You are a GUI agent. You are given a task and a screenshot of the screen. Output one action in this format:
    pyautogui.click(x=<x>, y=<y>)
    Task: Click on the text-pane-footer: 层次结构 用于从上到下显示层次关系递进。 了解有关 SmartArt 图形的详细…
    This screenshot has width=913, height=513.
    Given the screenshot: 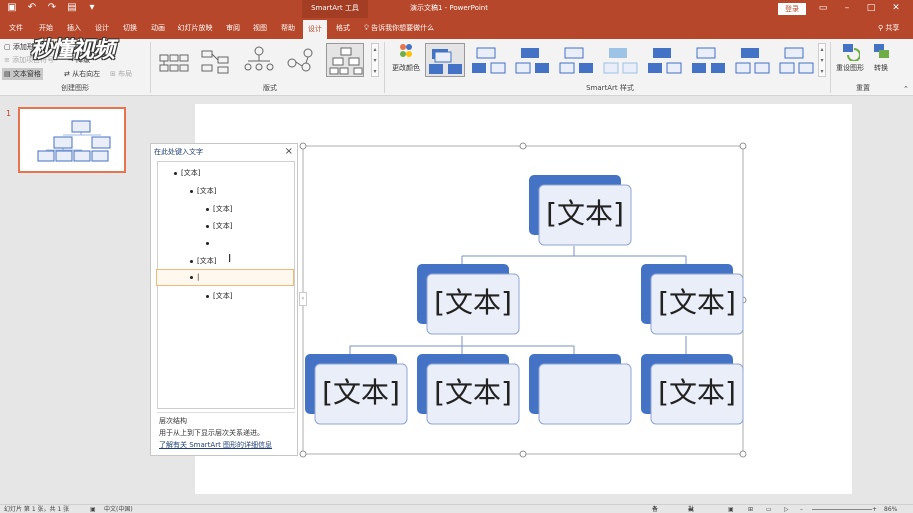 What is the action you would take?
    pyautogui.click(x=226, y=433)
    